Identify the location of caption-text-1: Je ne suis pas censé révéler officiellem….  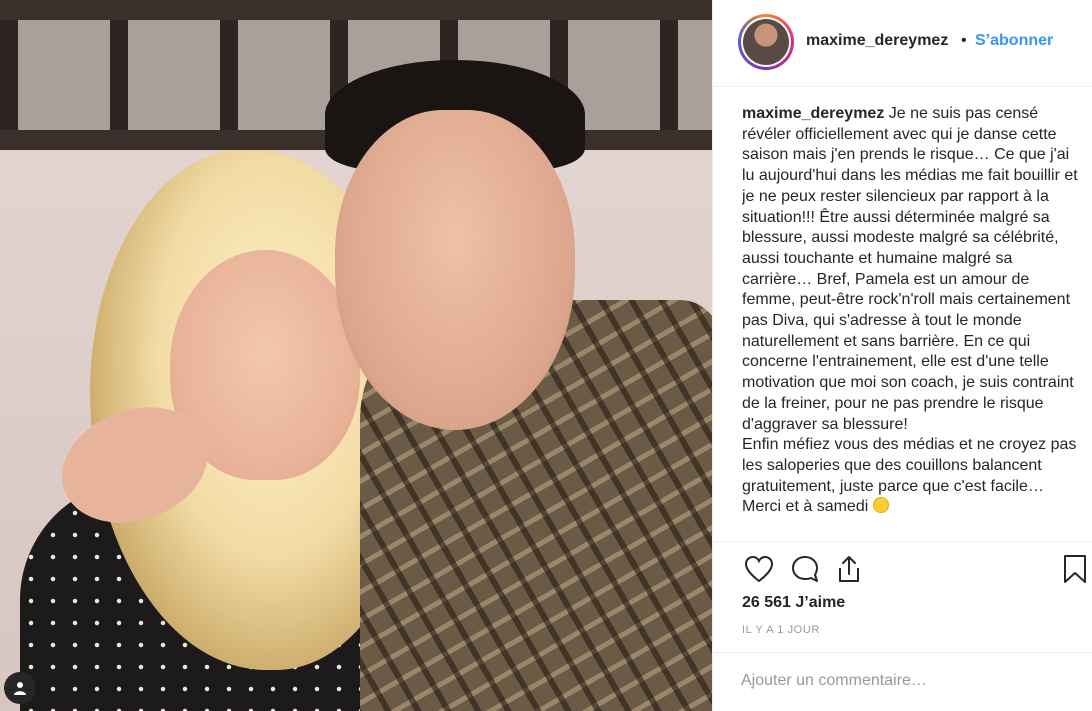
(910, 269).